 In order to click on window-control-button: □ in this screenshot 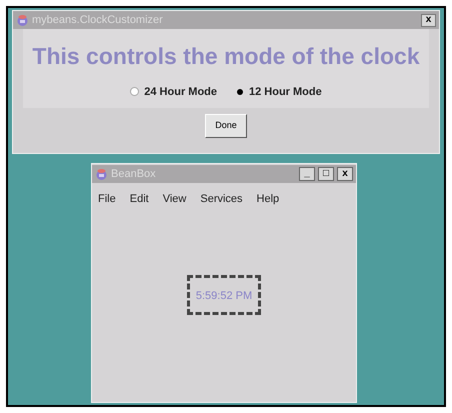, I will do `click(326, 174)`.